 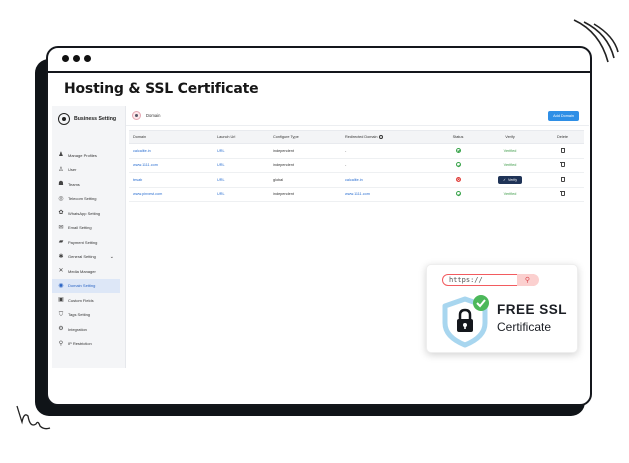 I want to click on redirected-domain: -, so click(x=346, y=165).